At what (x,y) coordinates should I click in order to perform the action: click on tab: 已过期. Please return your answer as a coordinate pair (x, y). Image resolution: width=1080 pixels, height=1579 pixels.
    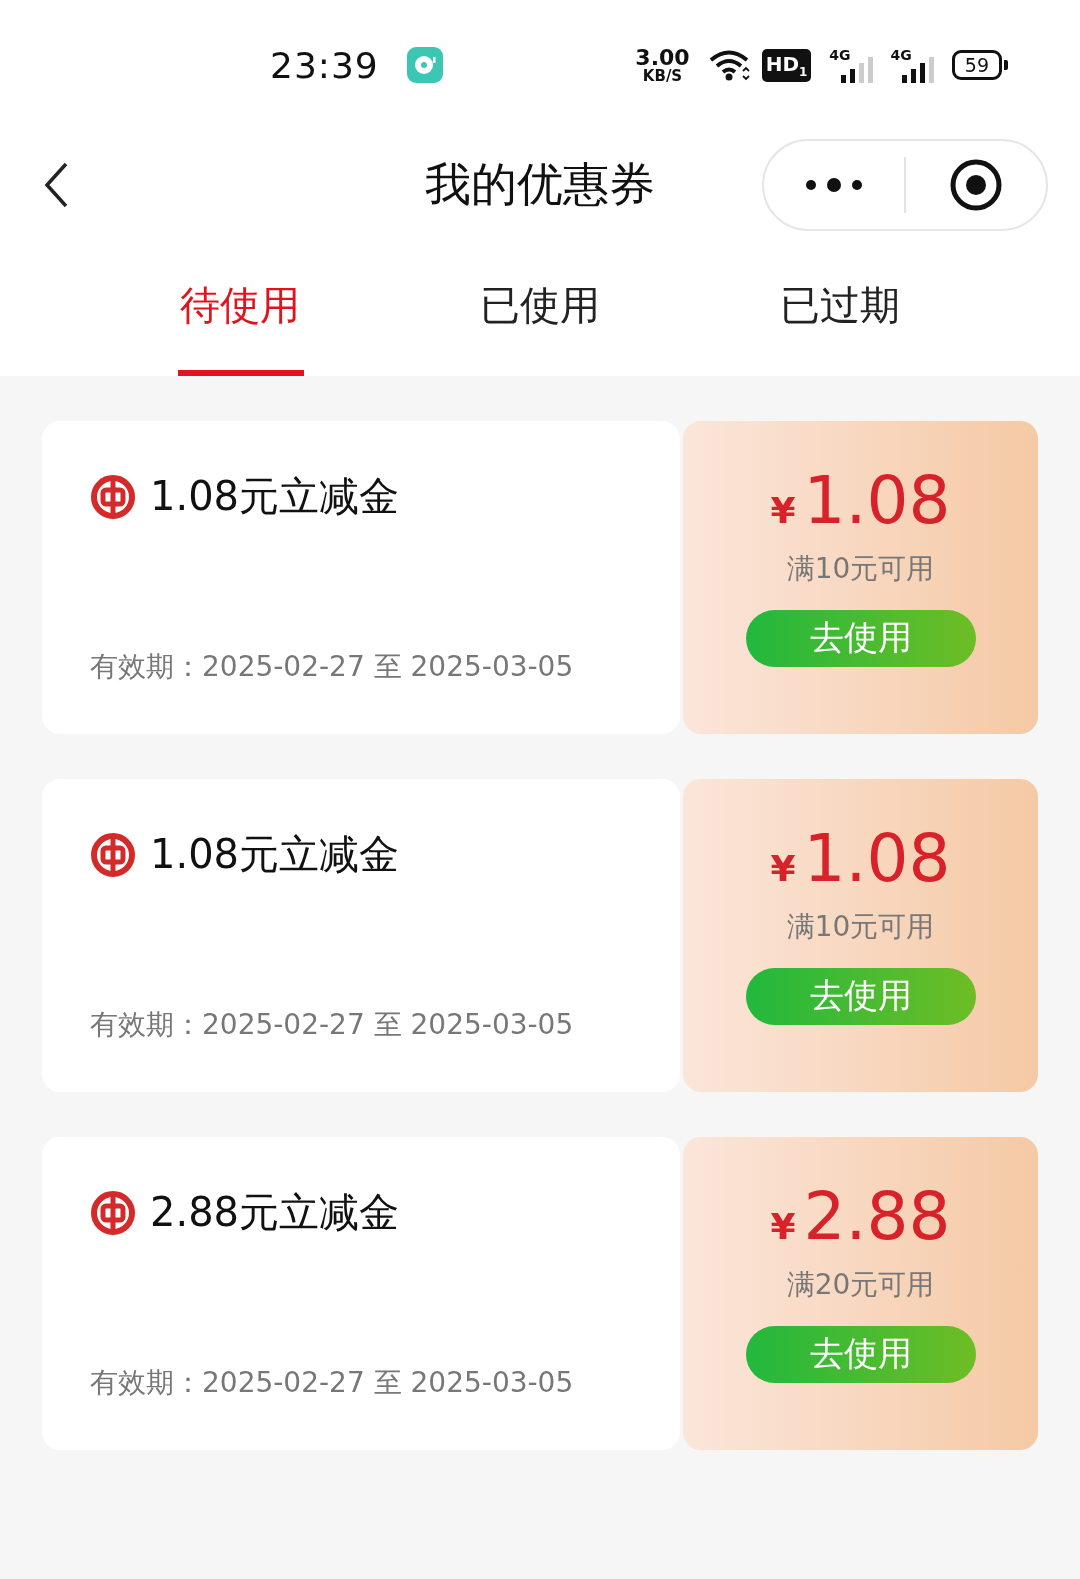
    Looking at the image, I should click on (840, 308).